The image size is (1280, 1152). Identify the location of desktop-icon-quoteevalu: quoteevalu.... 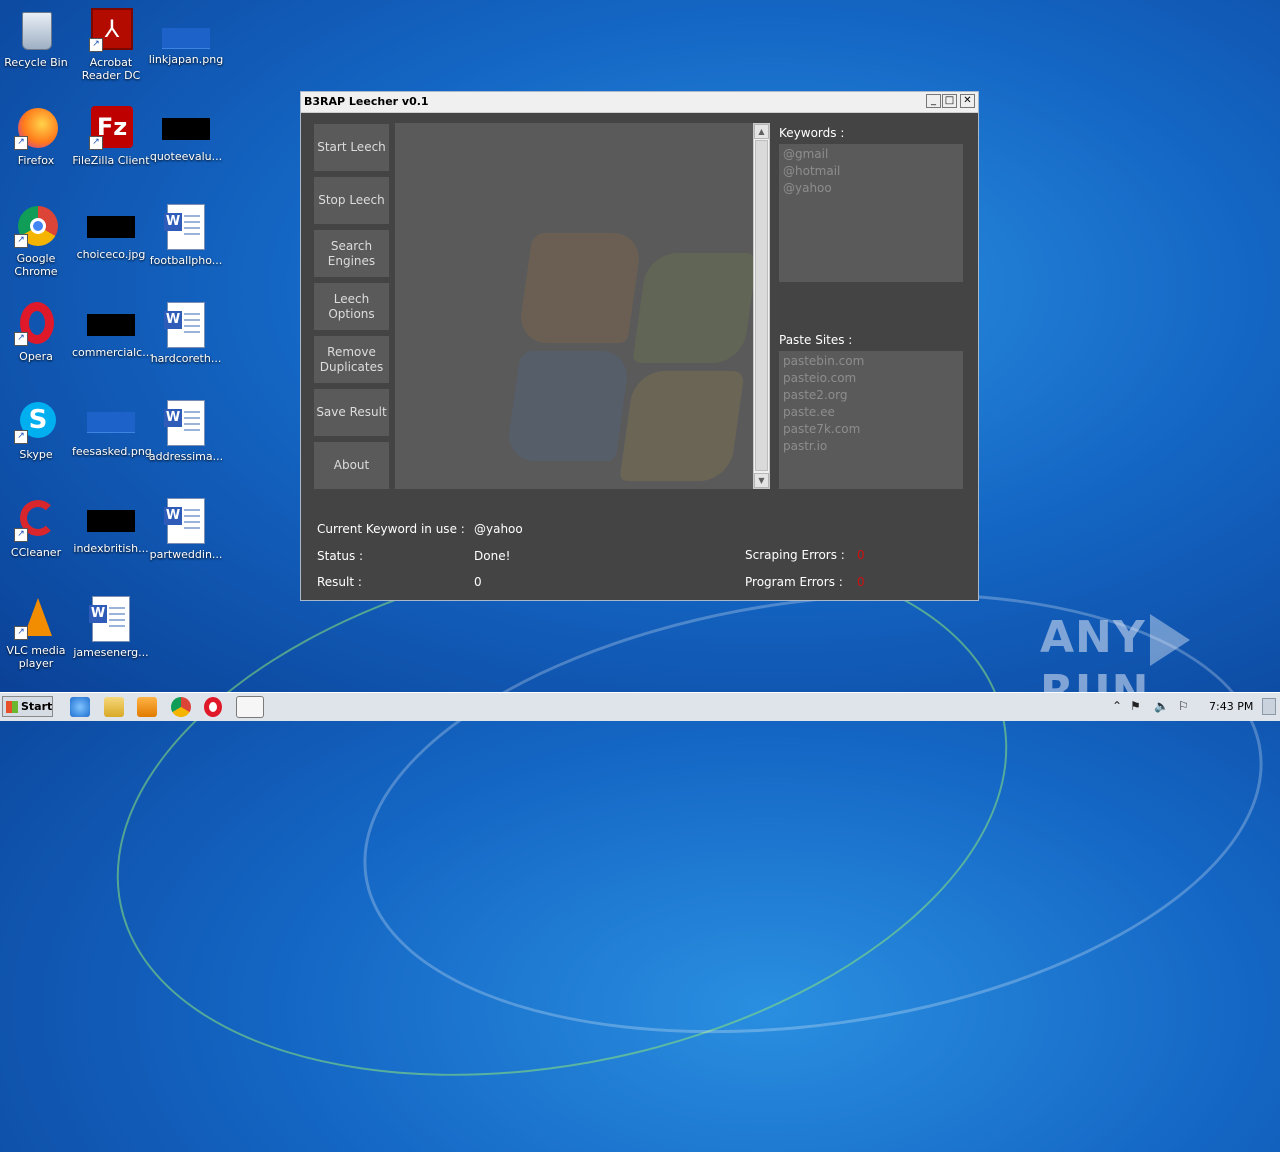
(186, 134).